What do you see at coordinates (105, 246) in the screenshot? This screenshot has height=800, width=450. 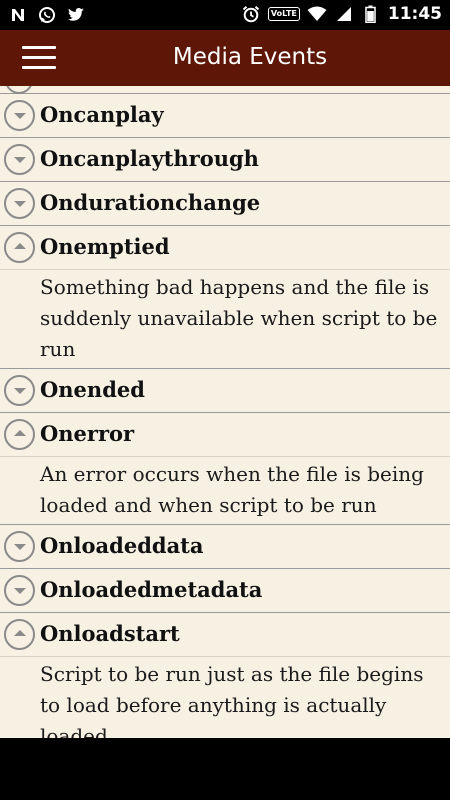 I see `list-item-title: Onemptied` at bounding box center [105, 246].